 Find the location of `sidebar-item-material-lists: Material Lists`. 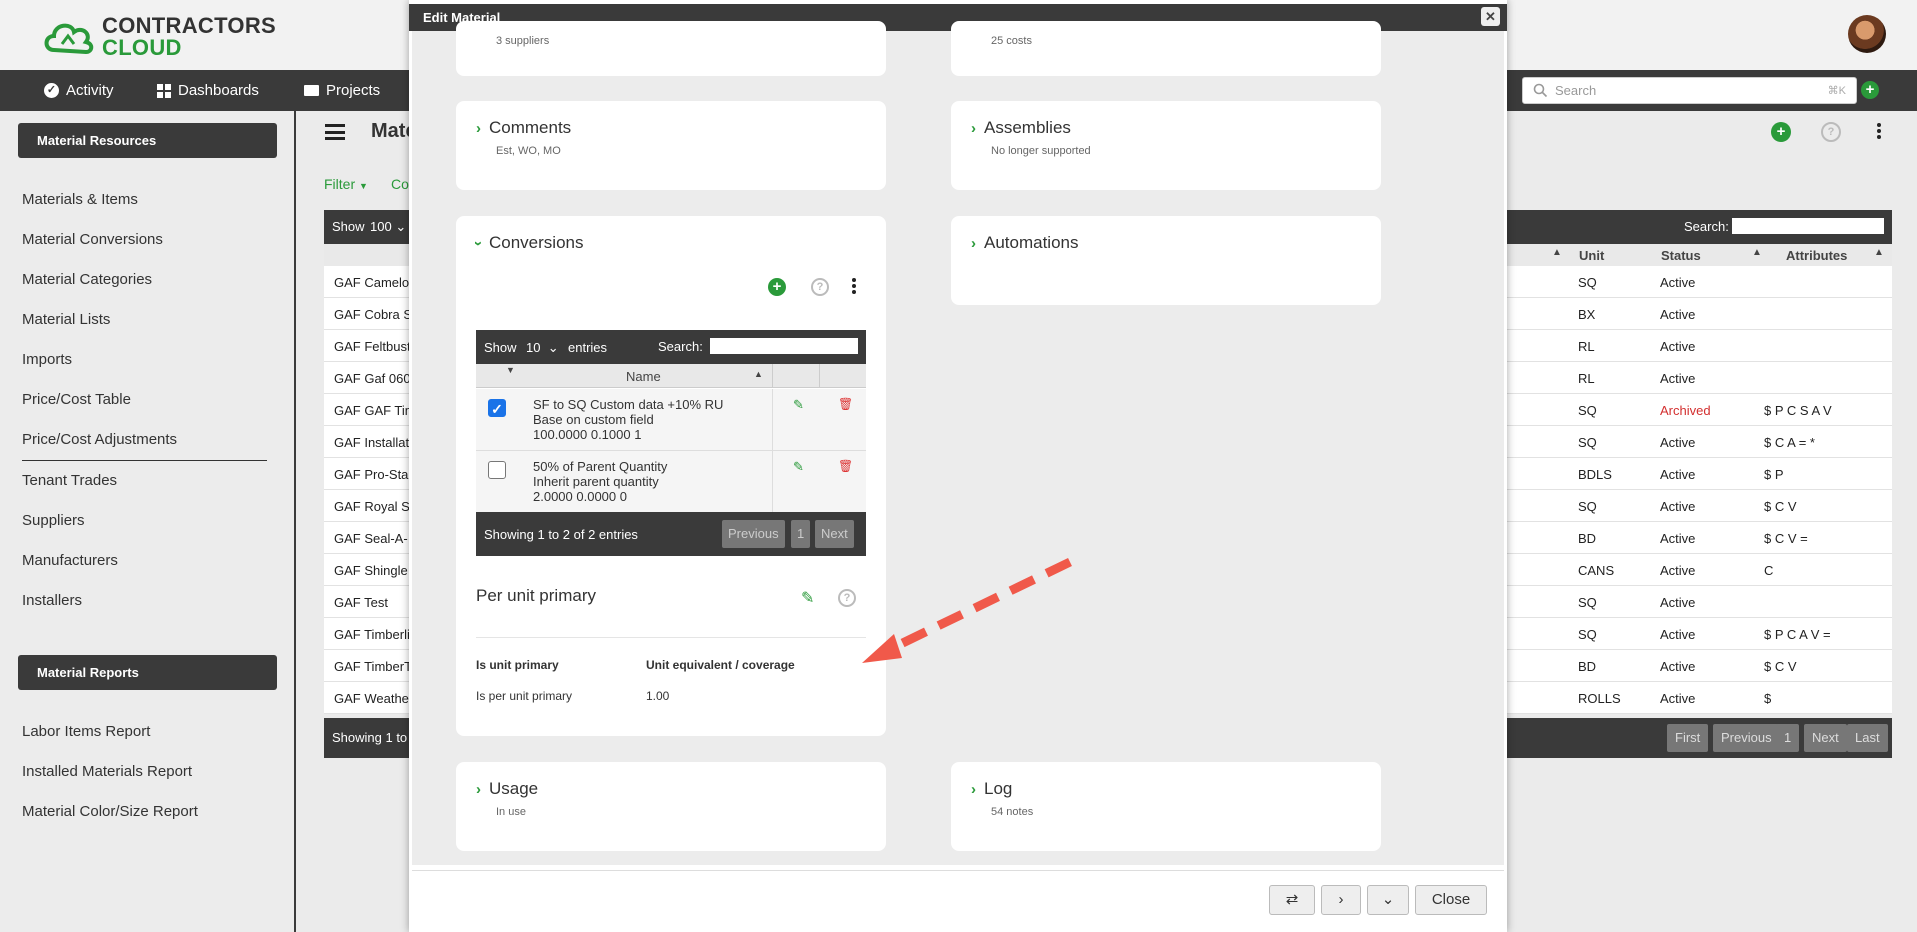

sidebar-item-material-lists: Material Lists is located at coordinates (66, 319).